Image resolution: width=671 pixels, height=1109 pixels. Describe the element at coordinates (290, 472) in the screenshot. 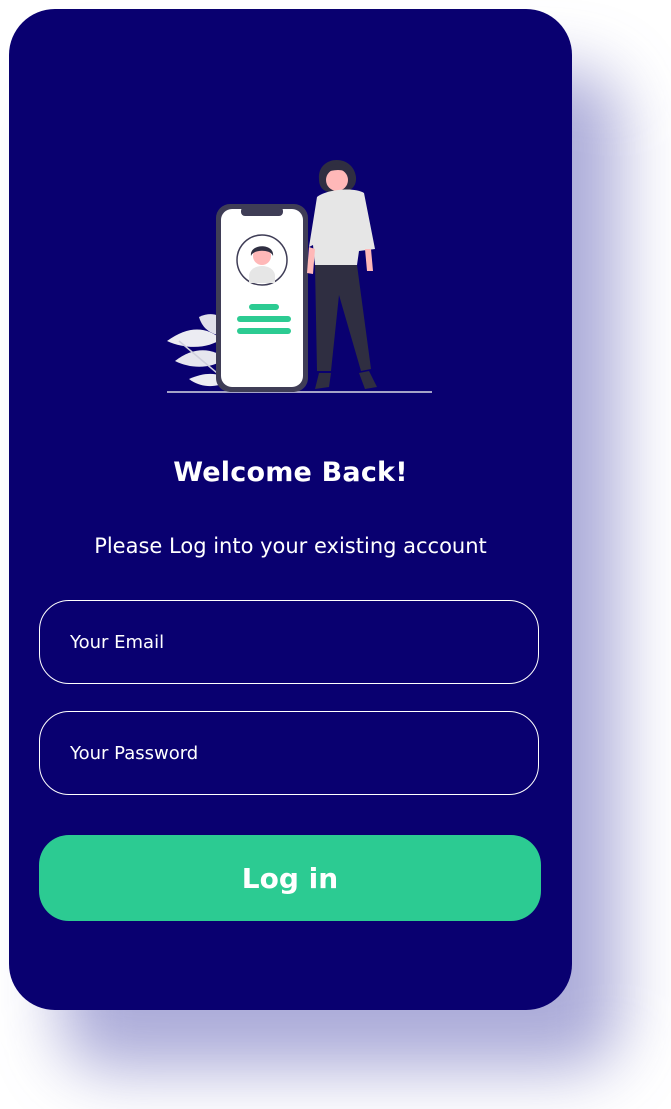

I see `page-title: Welcome Back!` at that location.